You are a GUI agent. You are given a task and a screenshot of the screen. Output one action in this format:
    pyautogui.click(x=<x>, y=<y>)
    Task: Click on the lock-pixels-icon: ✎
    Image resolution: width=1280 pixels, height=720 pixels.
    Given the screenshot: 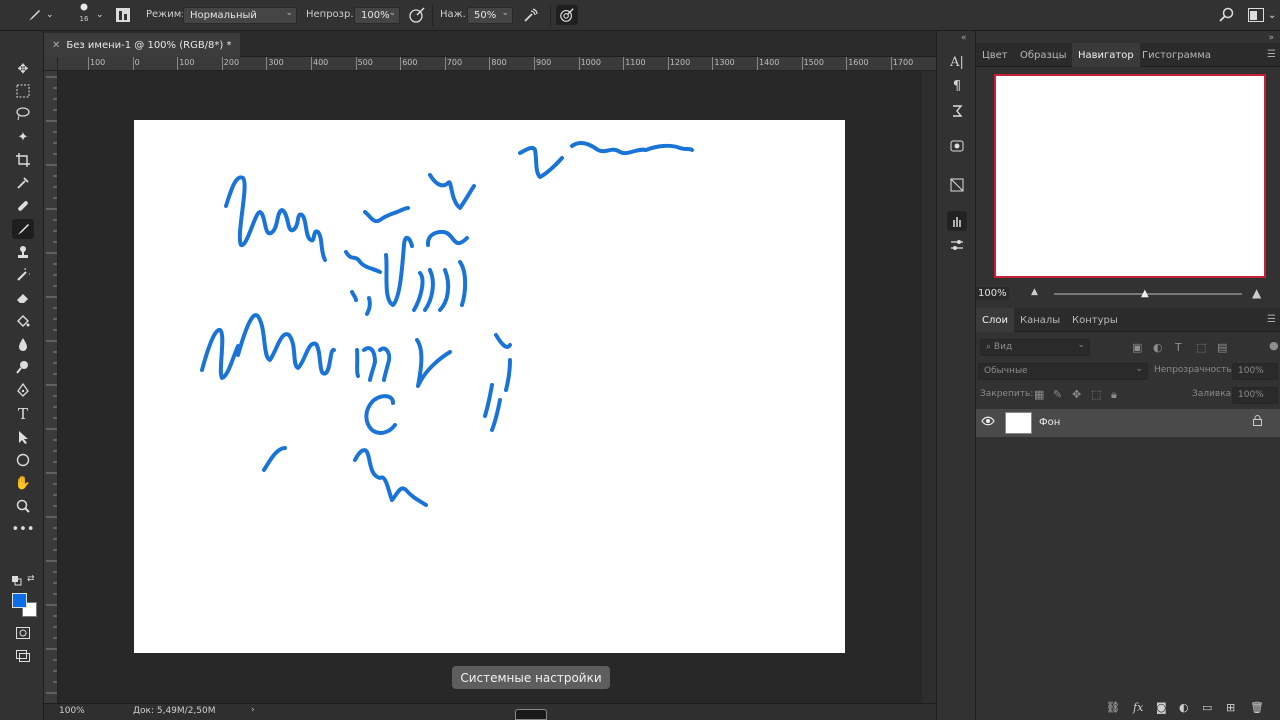 What is the action you would take?
    pyautogui.click(x=1057, y=394)
    